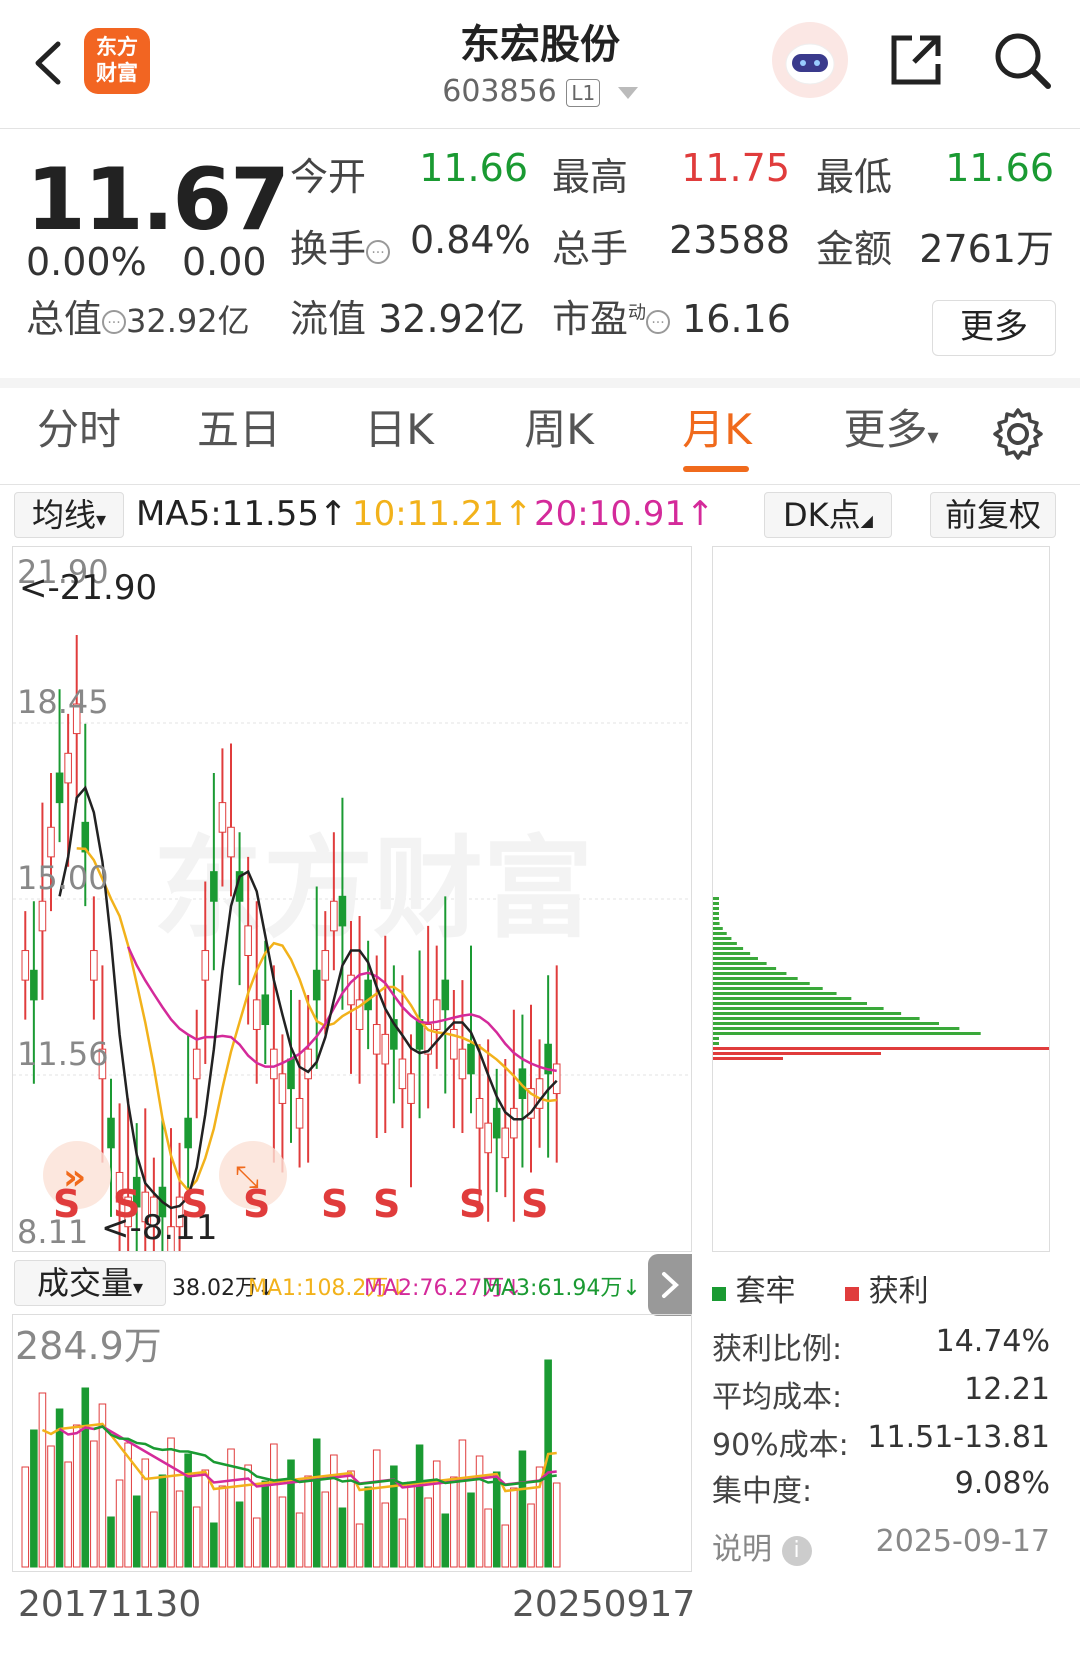 The image size is (1080, 1660). I want to click on y-label-3: 15.00, so click(63, 878).